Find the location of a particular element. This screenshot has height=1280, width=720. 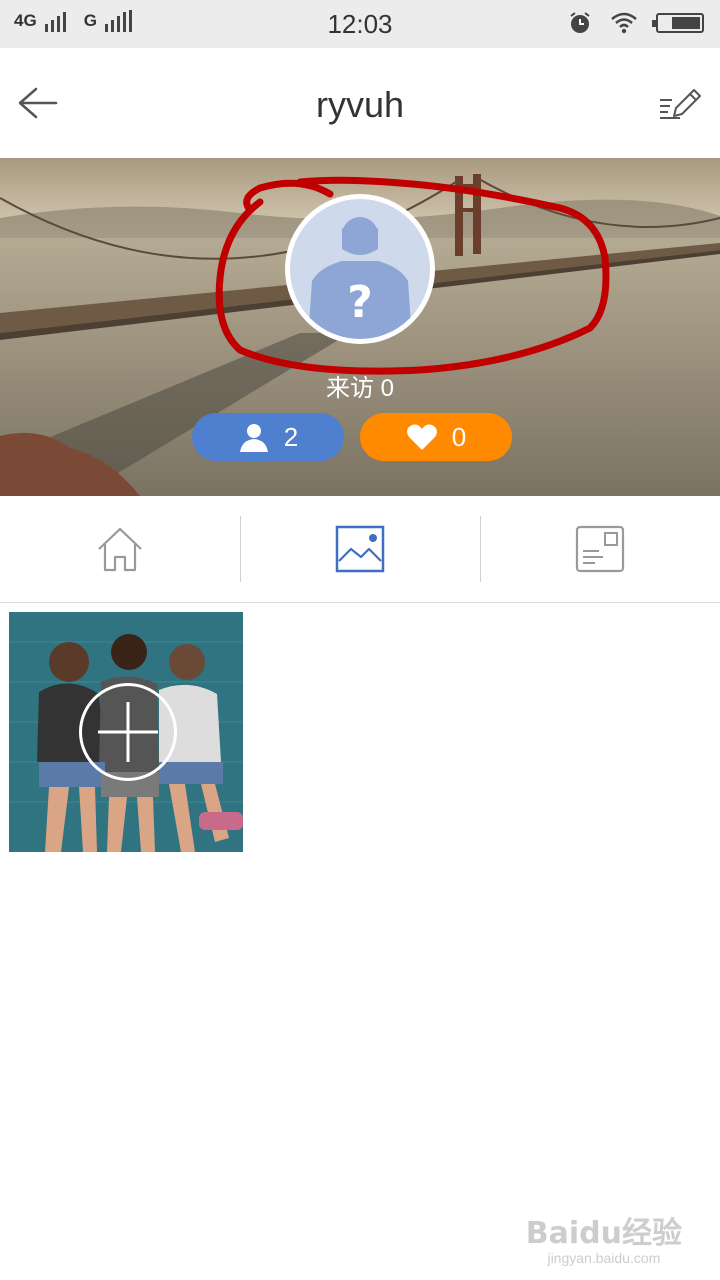

tab-home is located at coordinates (120, 549).